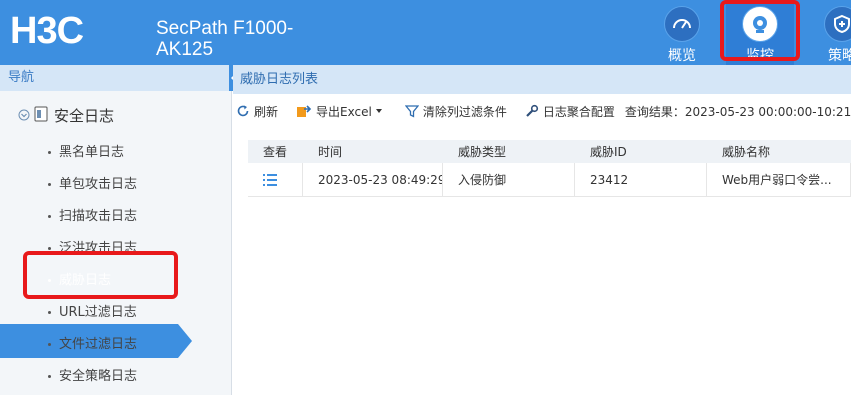  What do you see at coordinates (118, 78) in the screenshot?
I see `sidebar-header: 导航` at bounding box center [118, 78].